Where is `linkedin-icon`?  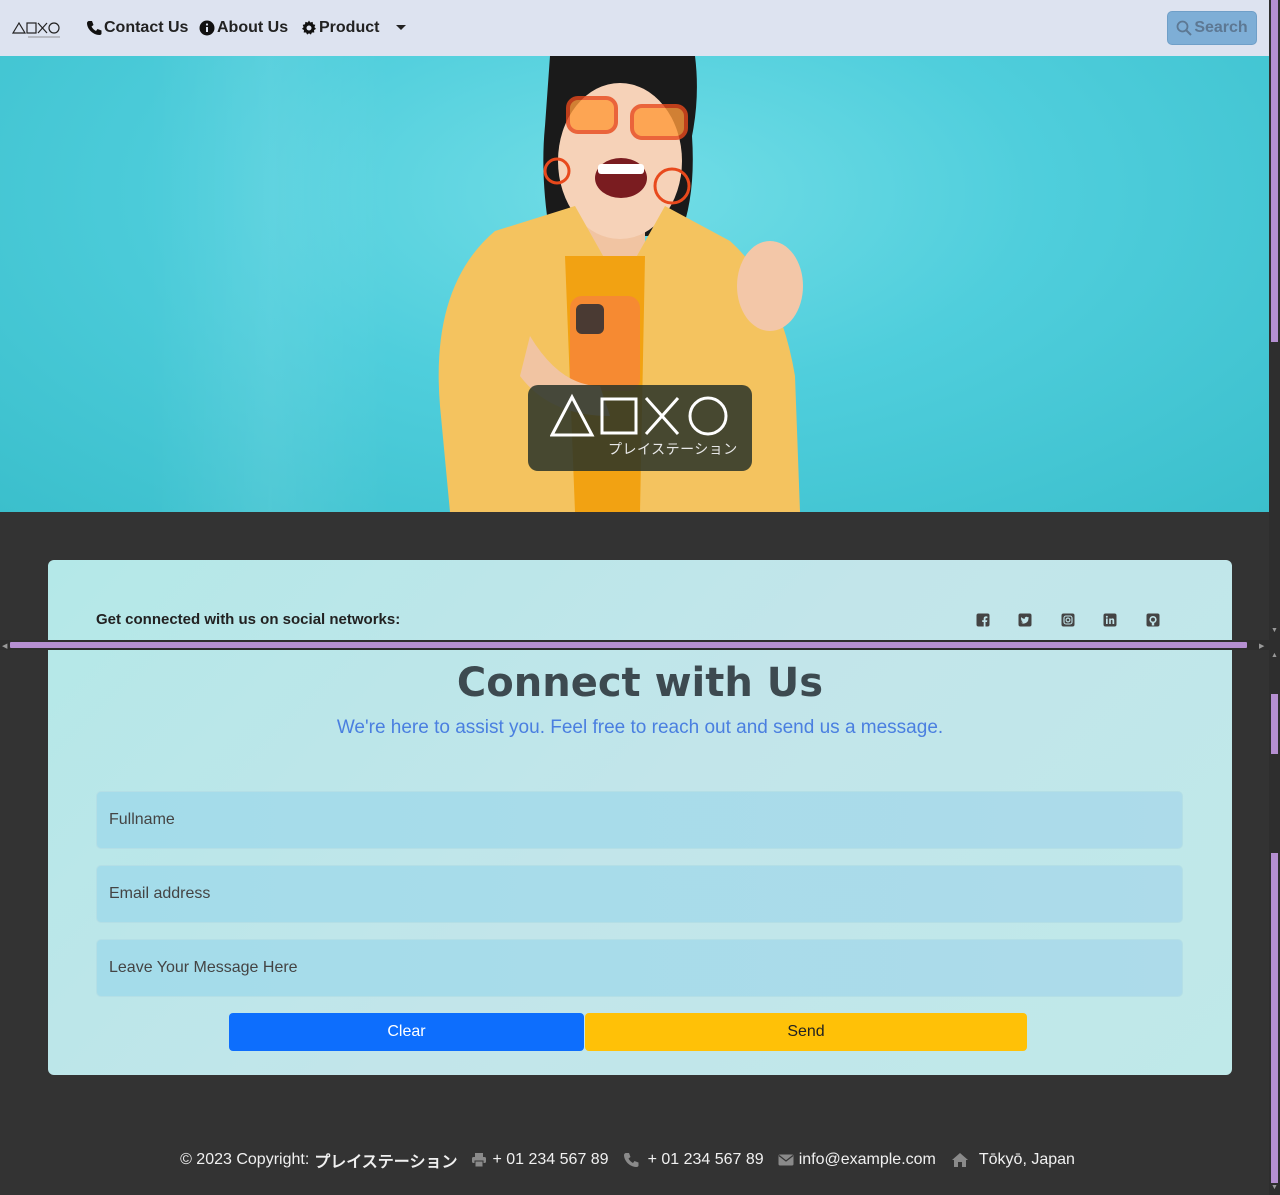
linkedin-icon is located at coordinates (1110, 620).